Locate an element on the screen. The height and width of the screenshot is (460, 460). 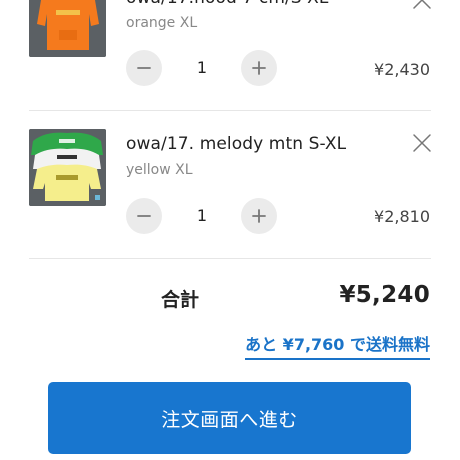
checkout-button: 注文画面へ進む is located at coordinates (229, 418).